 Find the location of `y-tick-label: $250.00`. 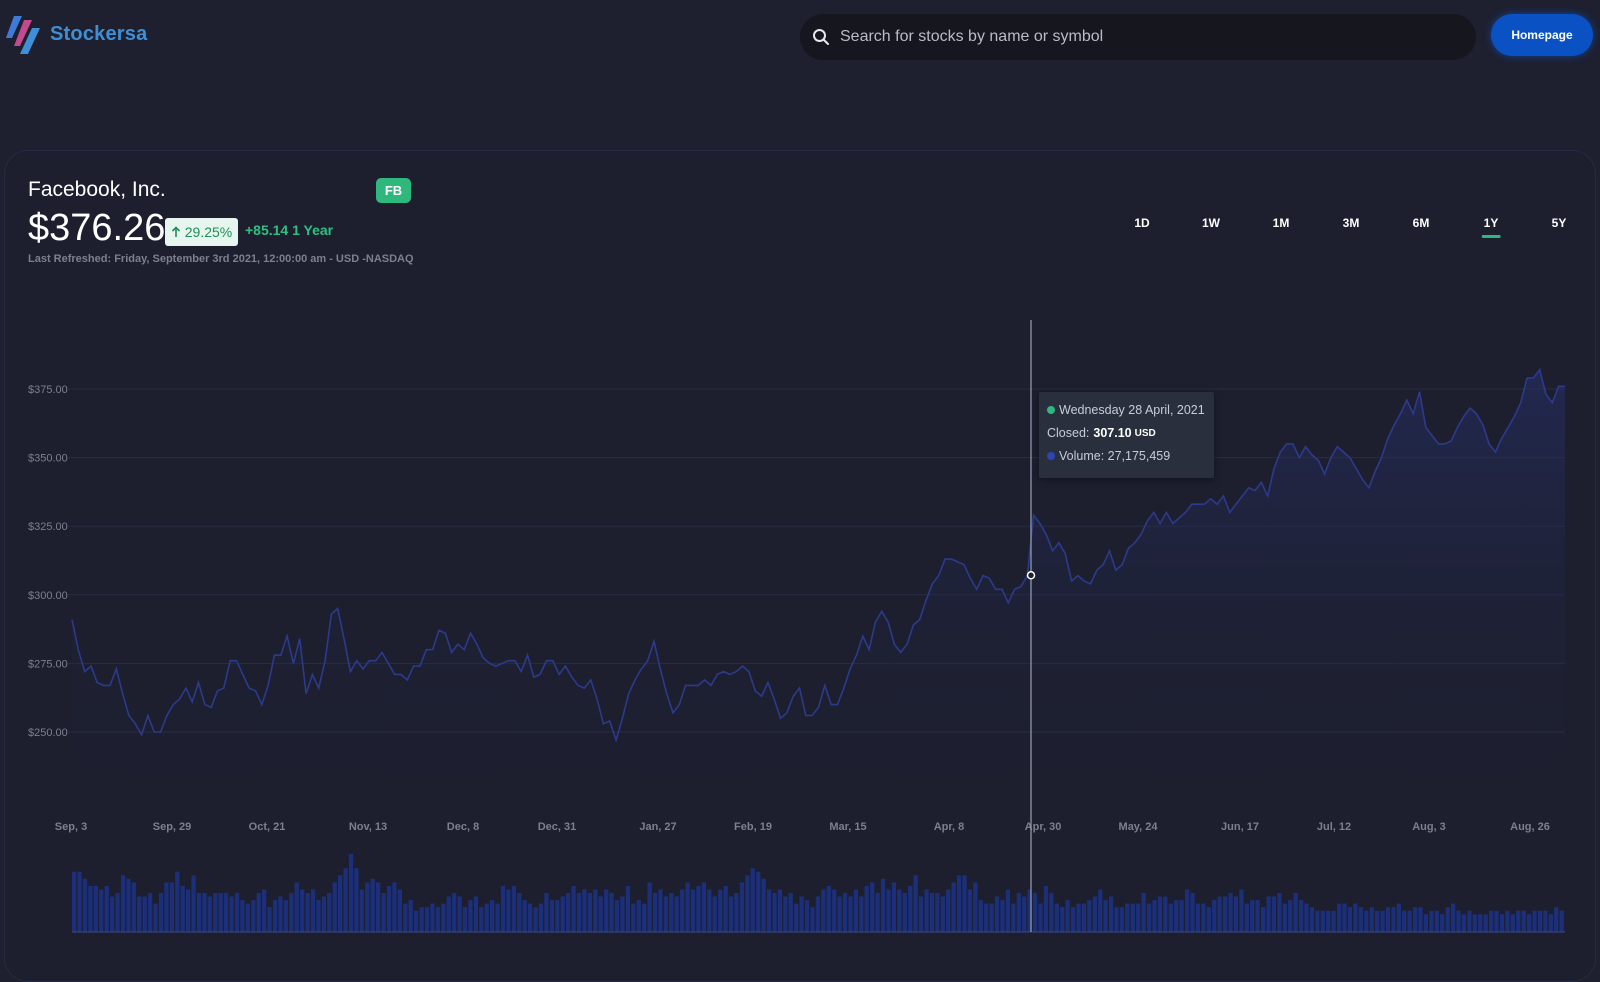

y-tick-label: $250.00 is located at coordinates (48, 733).